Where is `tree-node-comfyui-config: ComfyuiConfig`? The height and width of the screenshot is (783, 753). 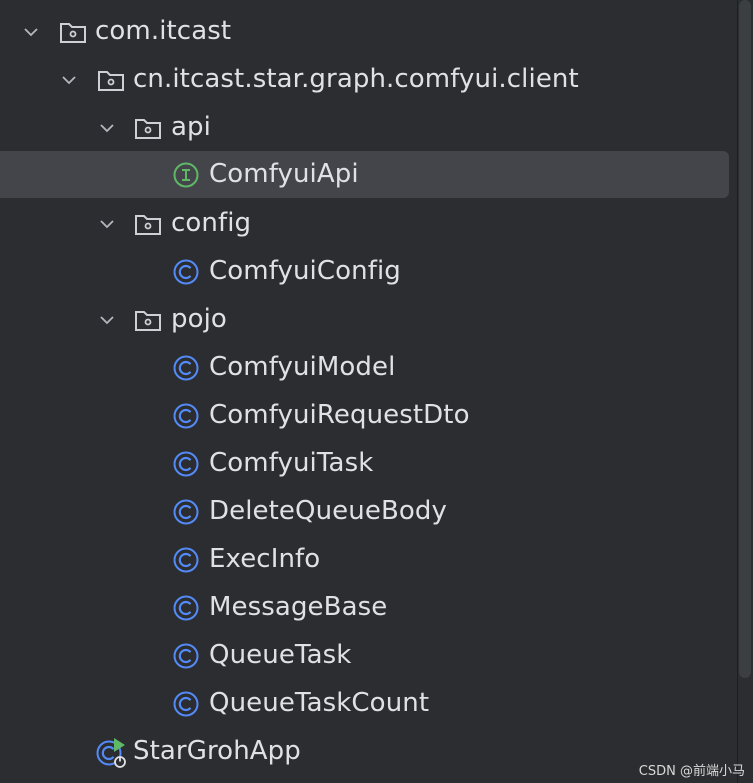 tree-node-comfyui-config: ComfyuiConfig is located at coordinates (364, 271).